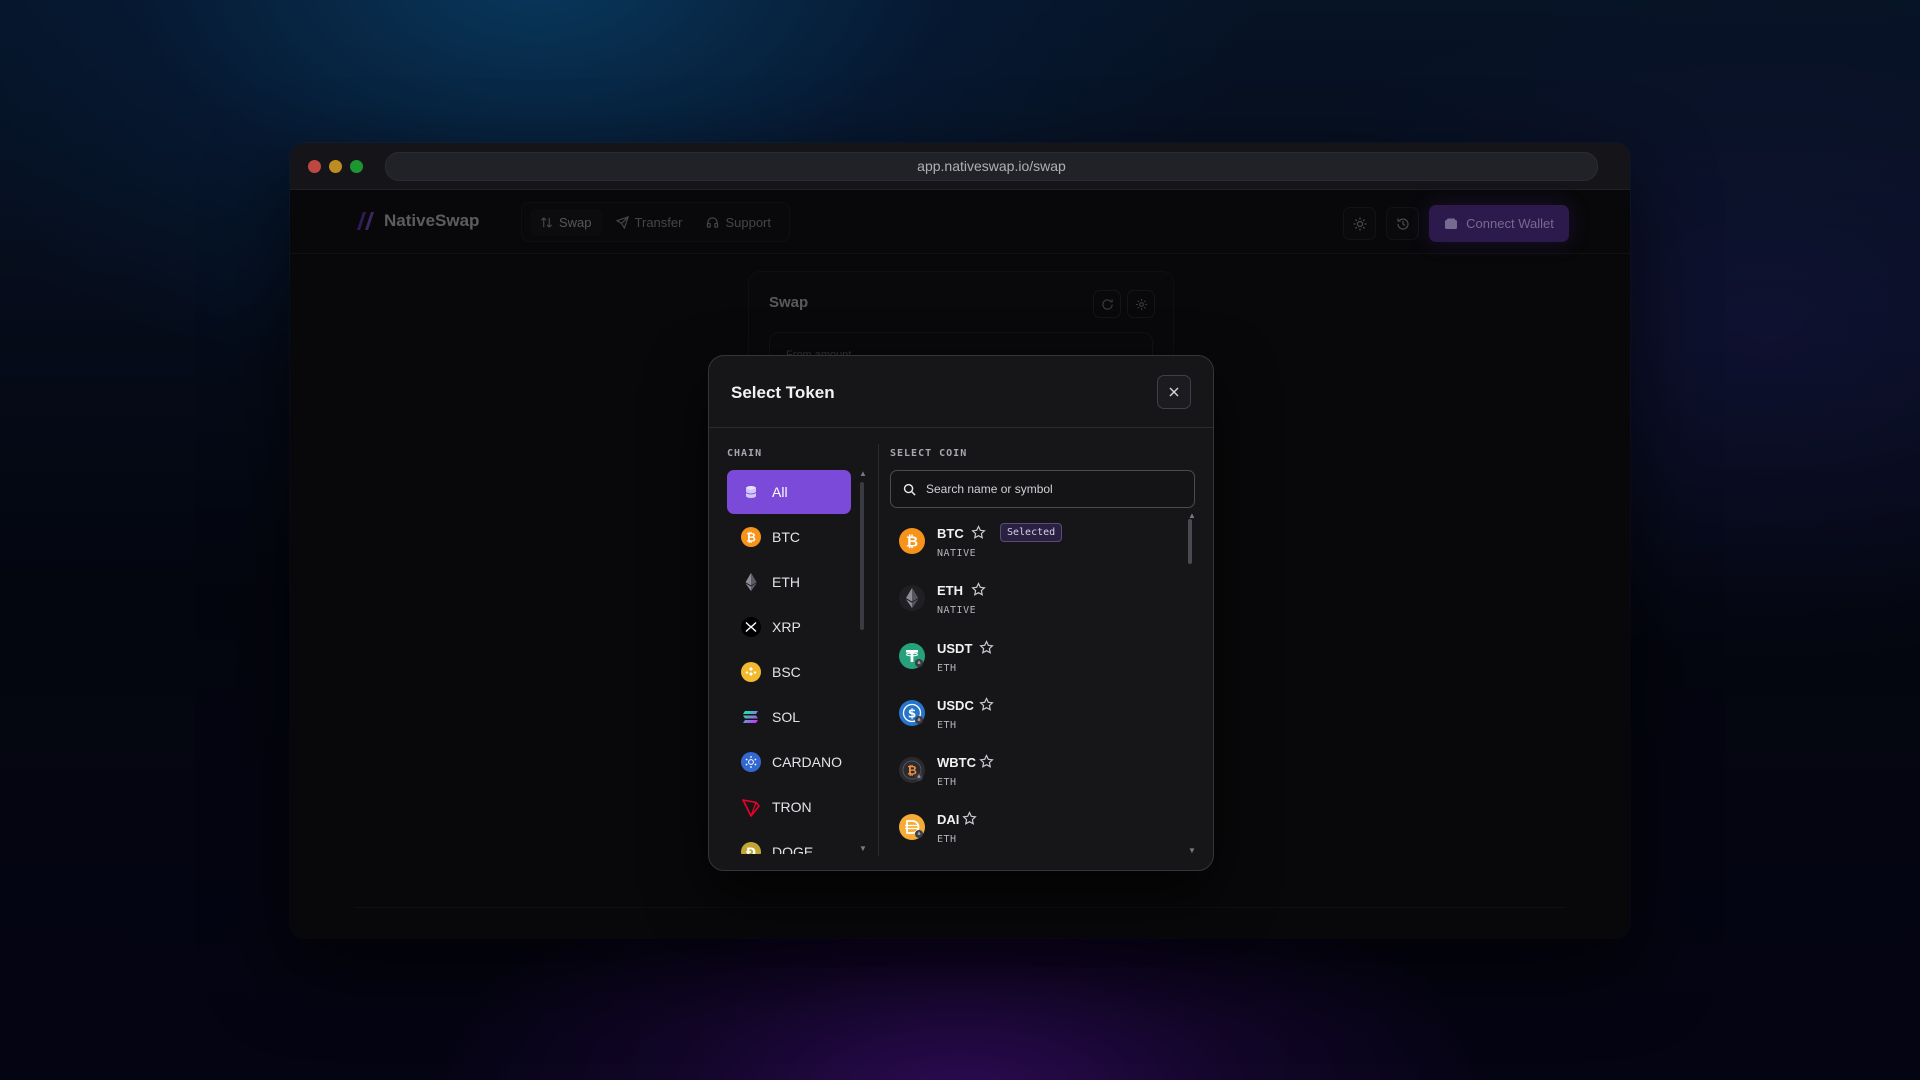 The image size is (1920, 1080). I want to click on solana-icon, so click(751, 717).